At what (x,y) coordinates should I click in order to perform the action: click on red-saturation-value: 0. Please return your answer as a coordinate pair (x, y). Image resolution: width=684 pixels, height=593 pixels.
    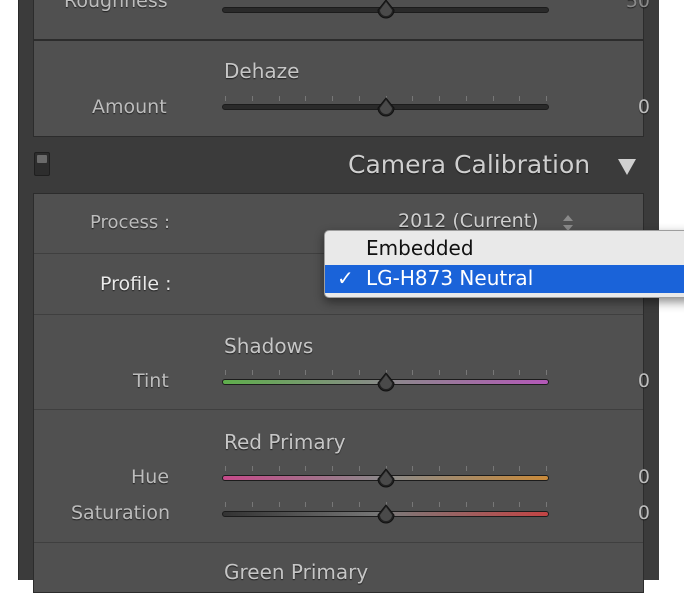
    Looking at the image, I should click on (622, 513).